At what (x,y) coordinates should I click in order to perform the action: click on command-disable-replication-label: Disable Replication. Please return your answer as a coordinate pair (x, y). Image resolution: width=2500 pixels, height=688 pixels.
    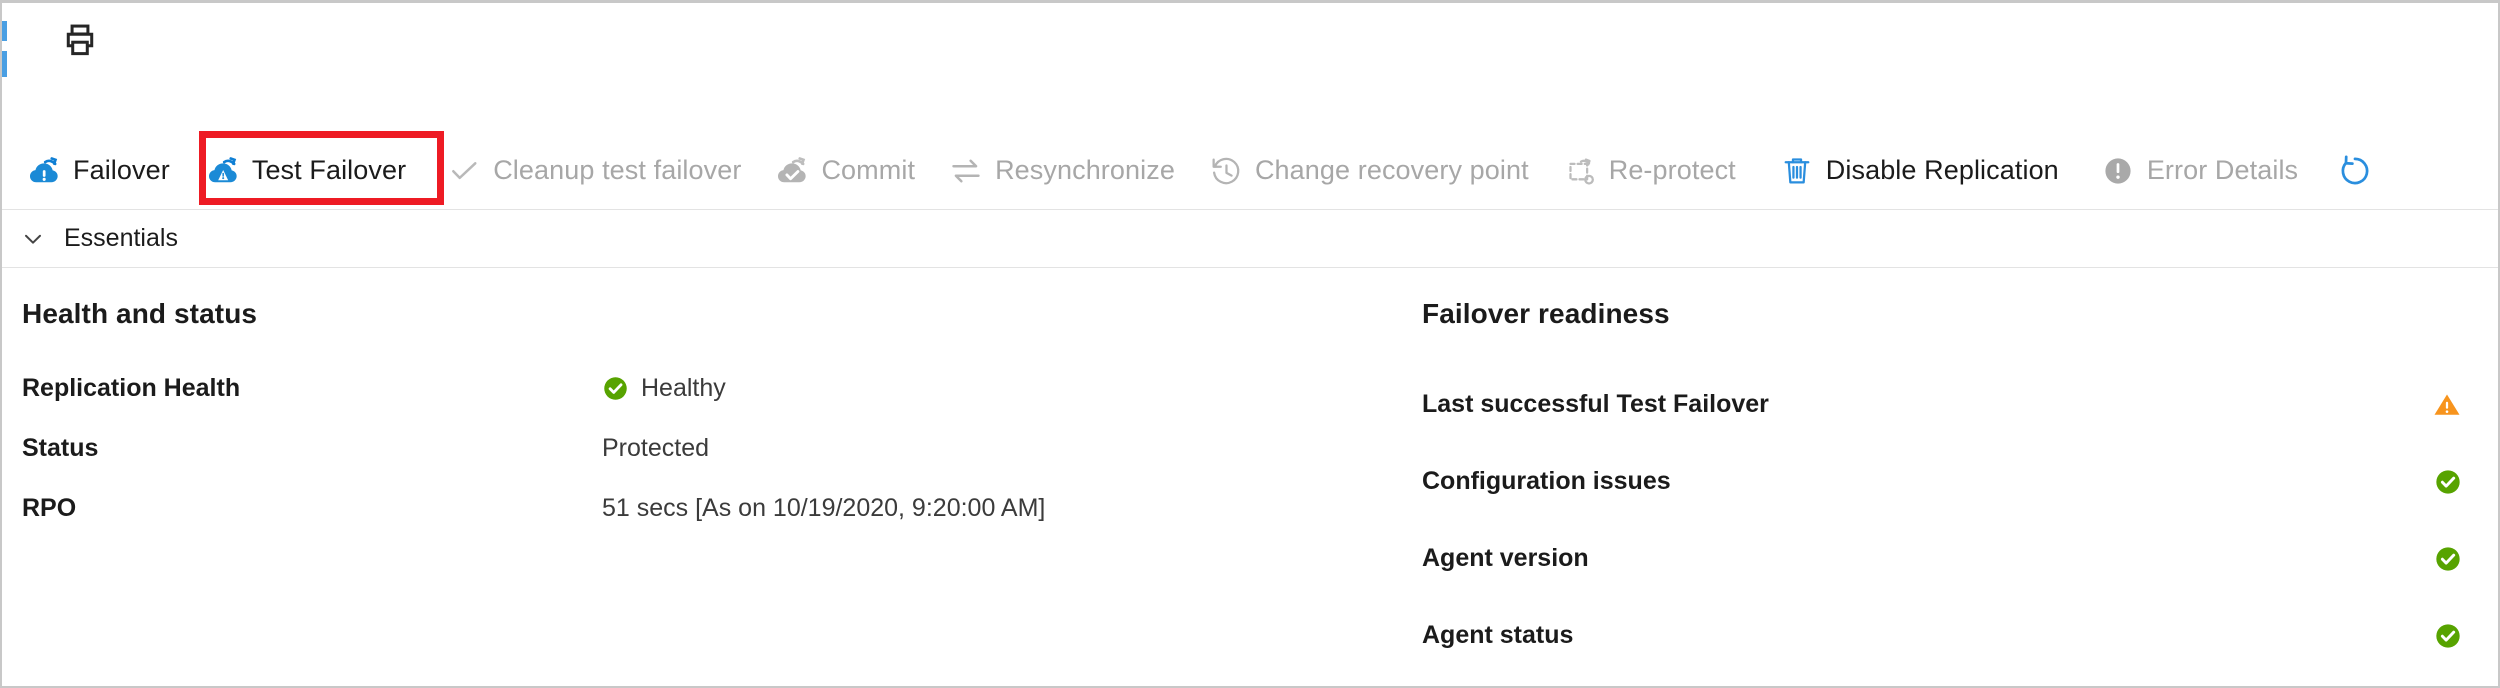
    Looking at the image, I should click on (1942, 170).